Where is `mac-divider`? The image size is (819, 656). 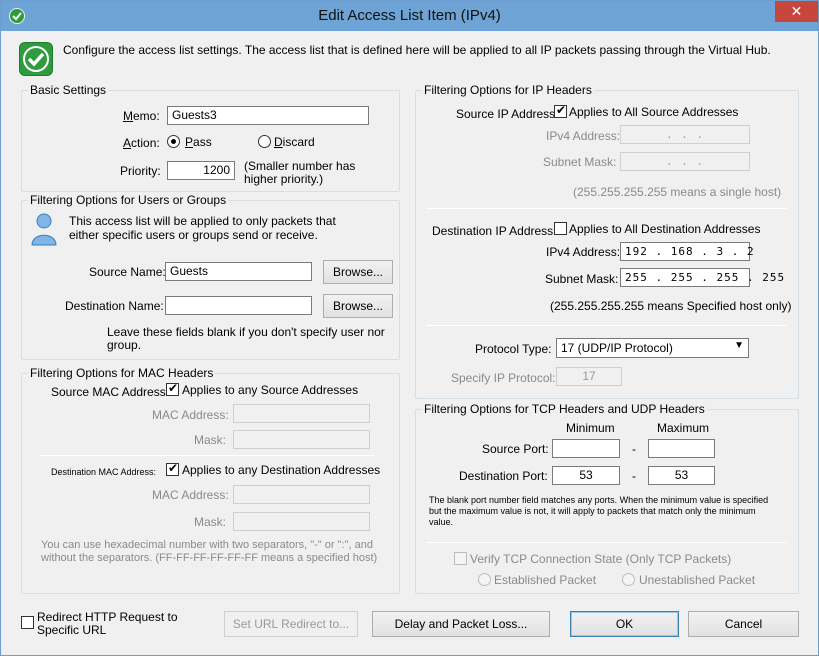
mac-divider is located at coordinates (207, 455).